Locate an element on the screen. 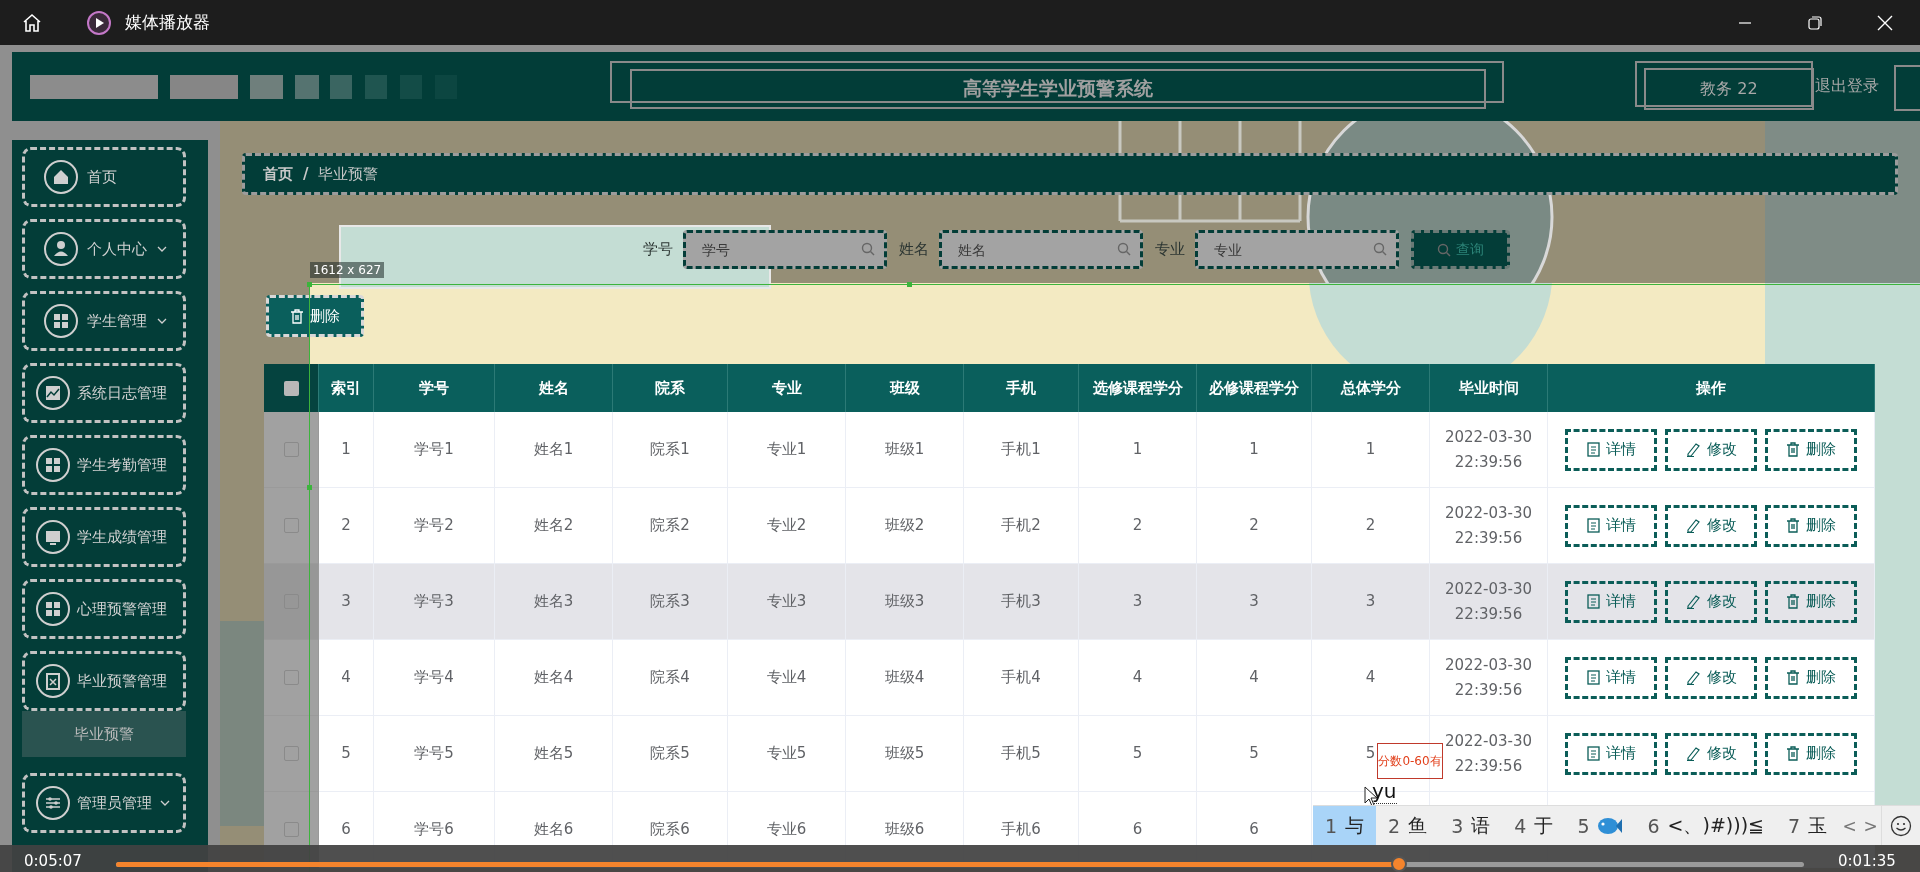  column-header: 必修课程学分 is located at coordinates (1254, 388).